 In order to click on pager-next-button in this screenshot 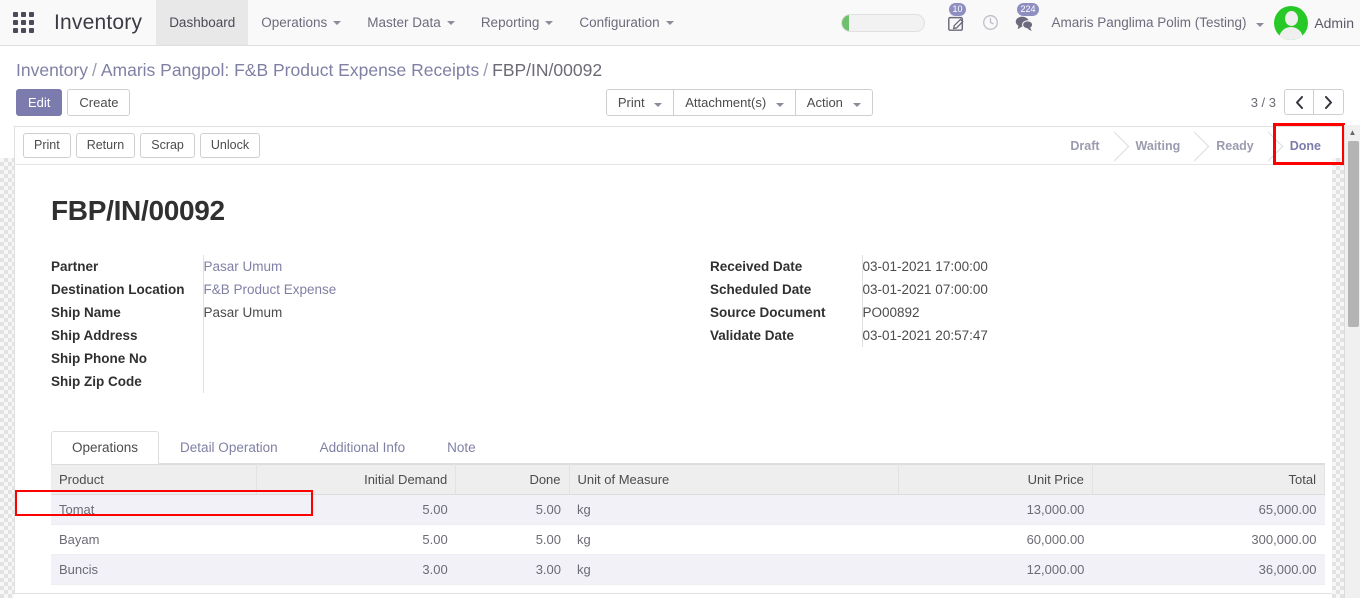, I will do `click(1329, 102)`.